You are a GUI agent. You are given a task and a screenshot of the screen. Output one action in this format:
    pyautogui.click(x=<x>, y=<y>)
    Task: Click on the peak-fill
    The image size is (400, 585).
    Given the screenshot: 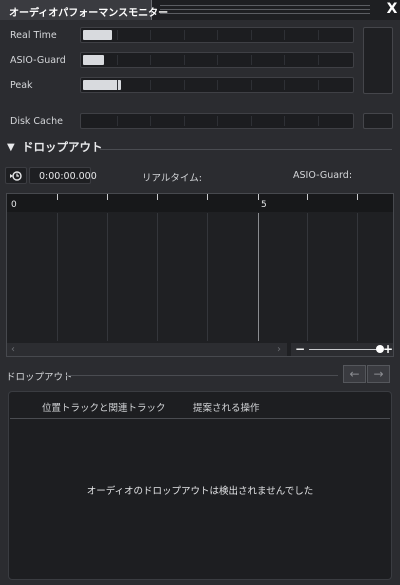 What is the action you would take?
    pyautogui.click(x=102, y=85)
    